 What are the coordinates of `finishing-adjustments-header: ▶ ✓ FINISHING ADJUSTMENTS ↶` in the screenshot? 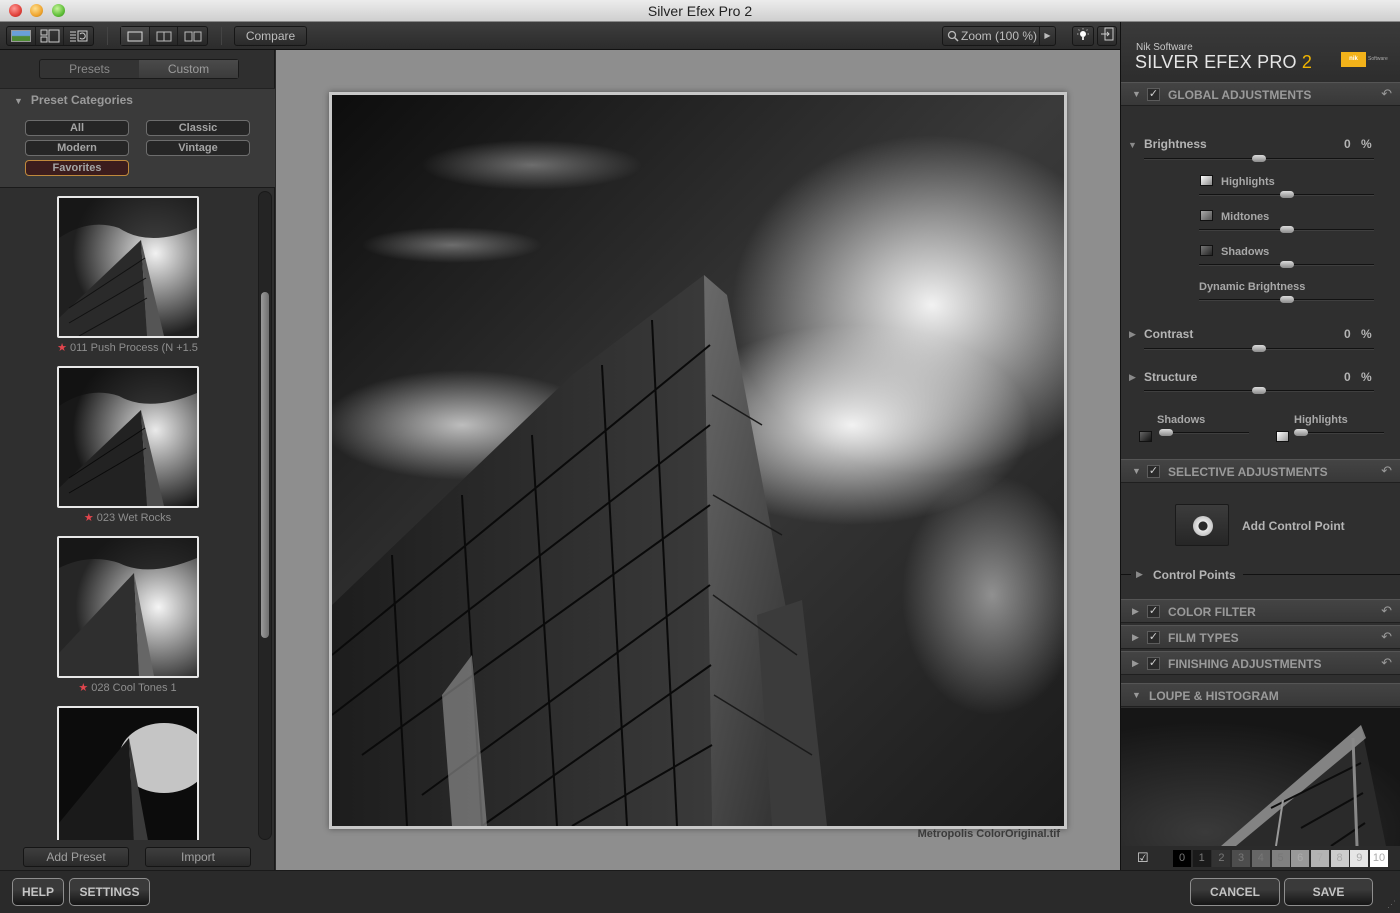 It's located at (1260, 663).